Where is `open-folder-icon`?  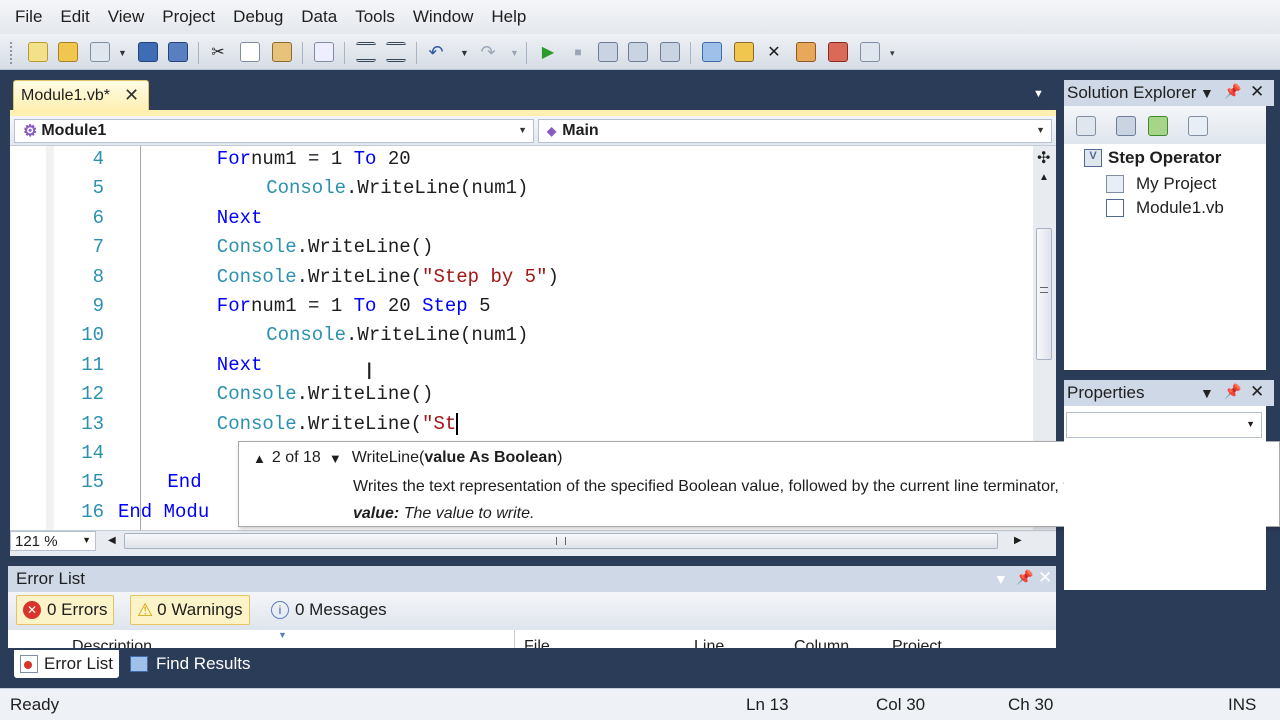
open-folder-icon is located at coordinates (68, 52).